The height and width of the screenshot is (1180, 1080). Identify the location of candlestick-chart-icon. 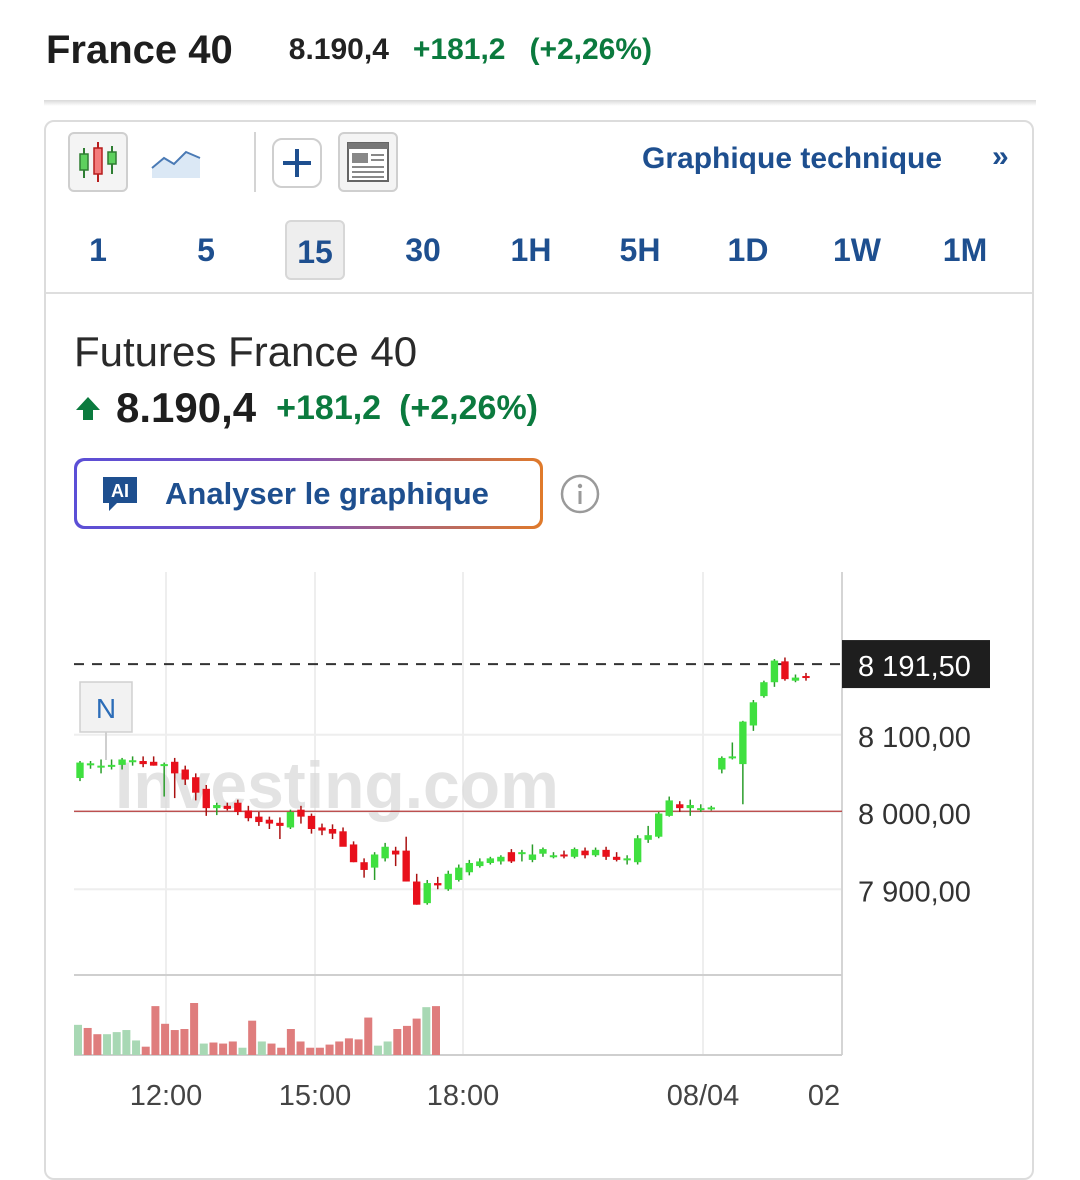
(98, 162).